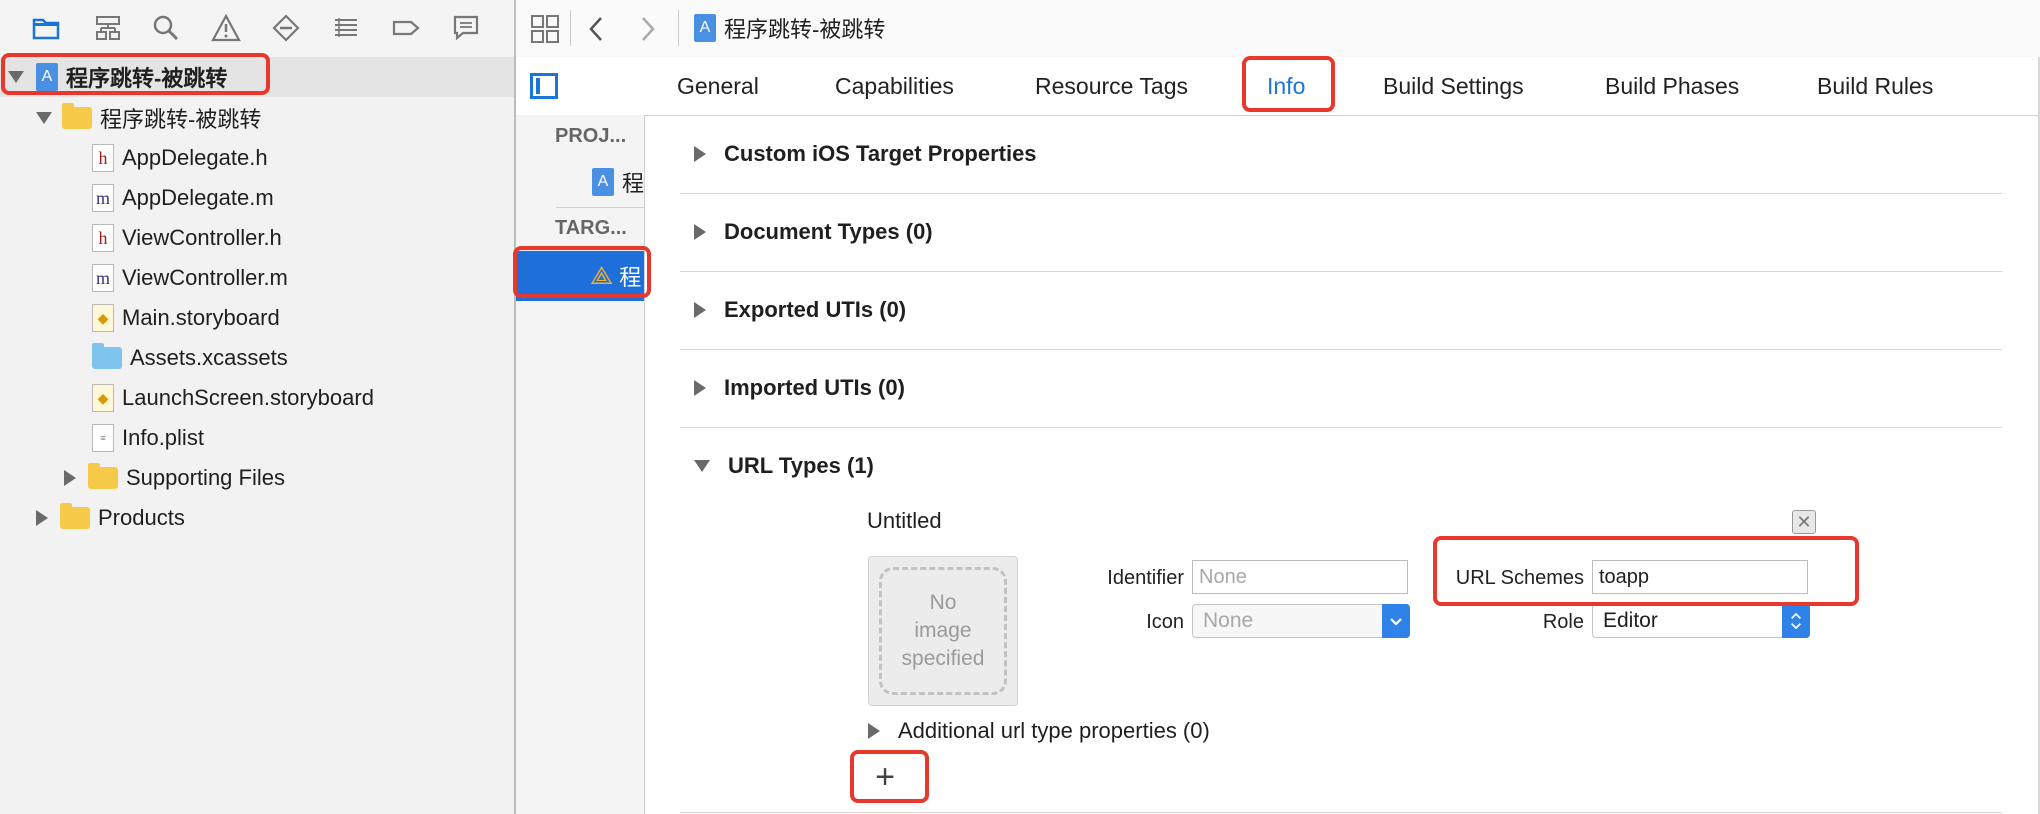  What do you see at coordinates (1875, 86) in the screenshot?
I see `tab-build-rules: Build Rules` at bounding box center [1875, 86].